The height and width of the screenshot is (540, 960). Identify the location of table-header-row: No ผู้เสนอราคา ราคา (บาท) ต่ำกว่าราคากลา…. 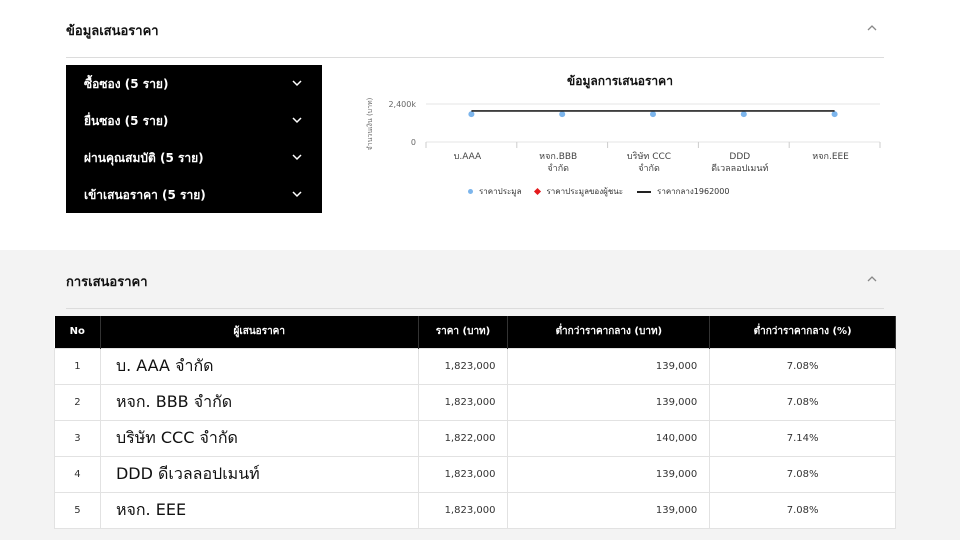
(475, 332).